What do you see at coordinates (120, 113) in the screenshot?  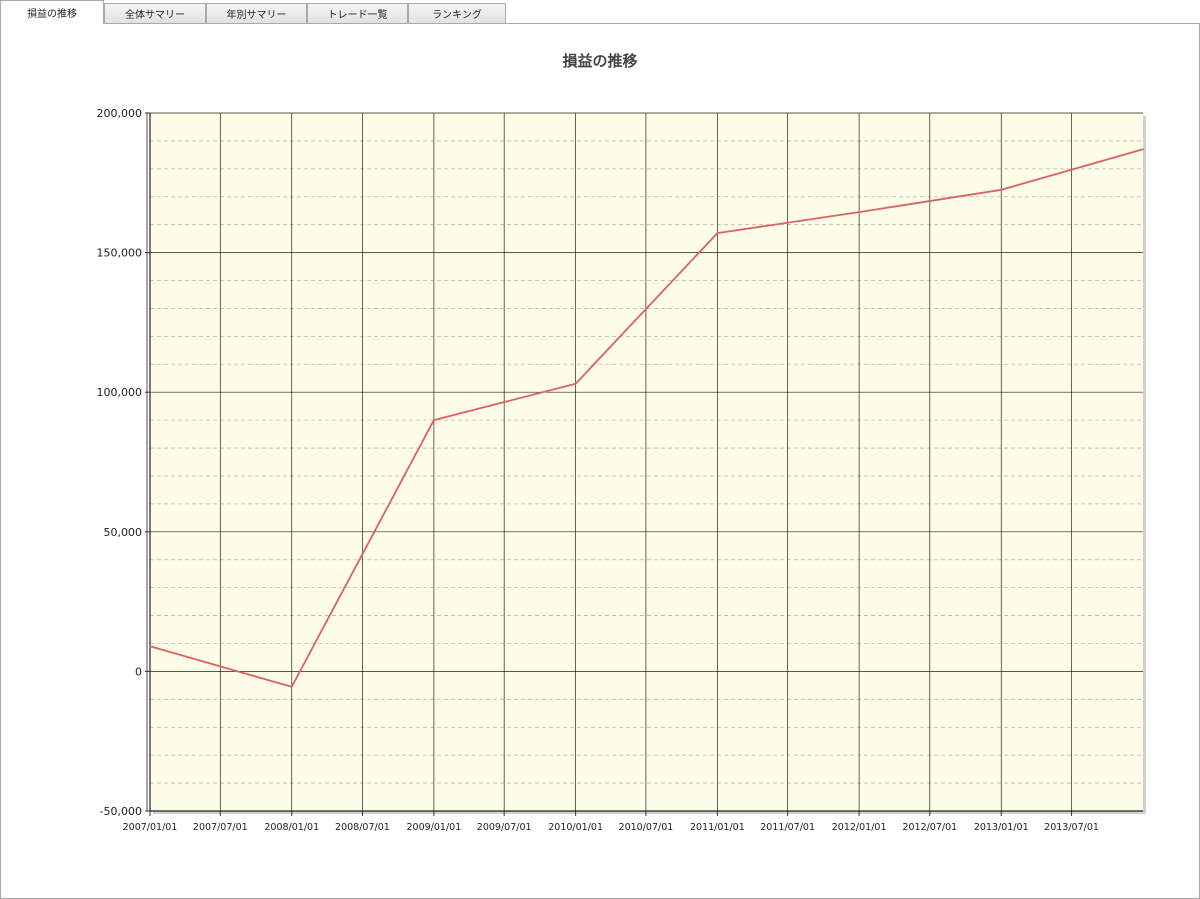 I see `y-tick-label: 200,000` at bounding box center [120, 113].